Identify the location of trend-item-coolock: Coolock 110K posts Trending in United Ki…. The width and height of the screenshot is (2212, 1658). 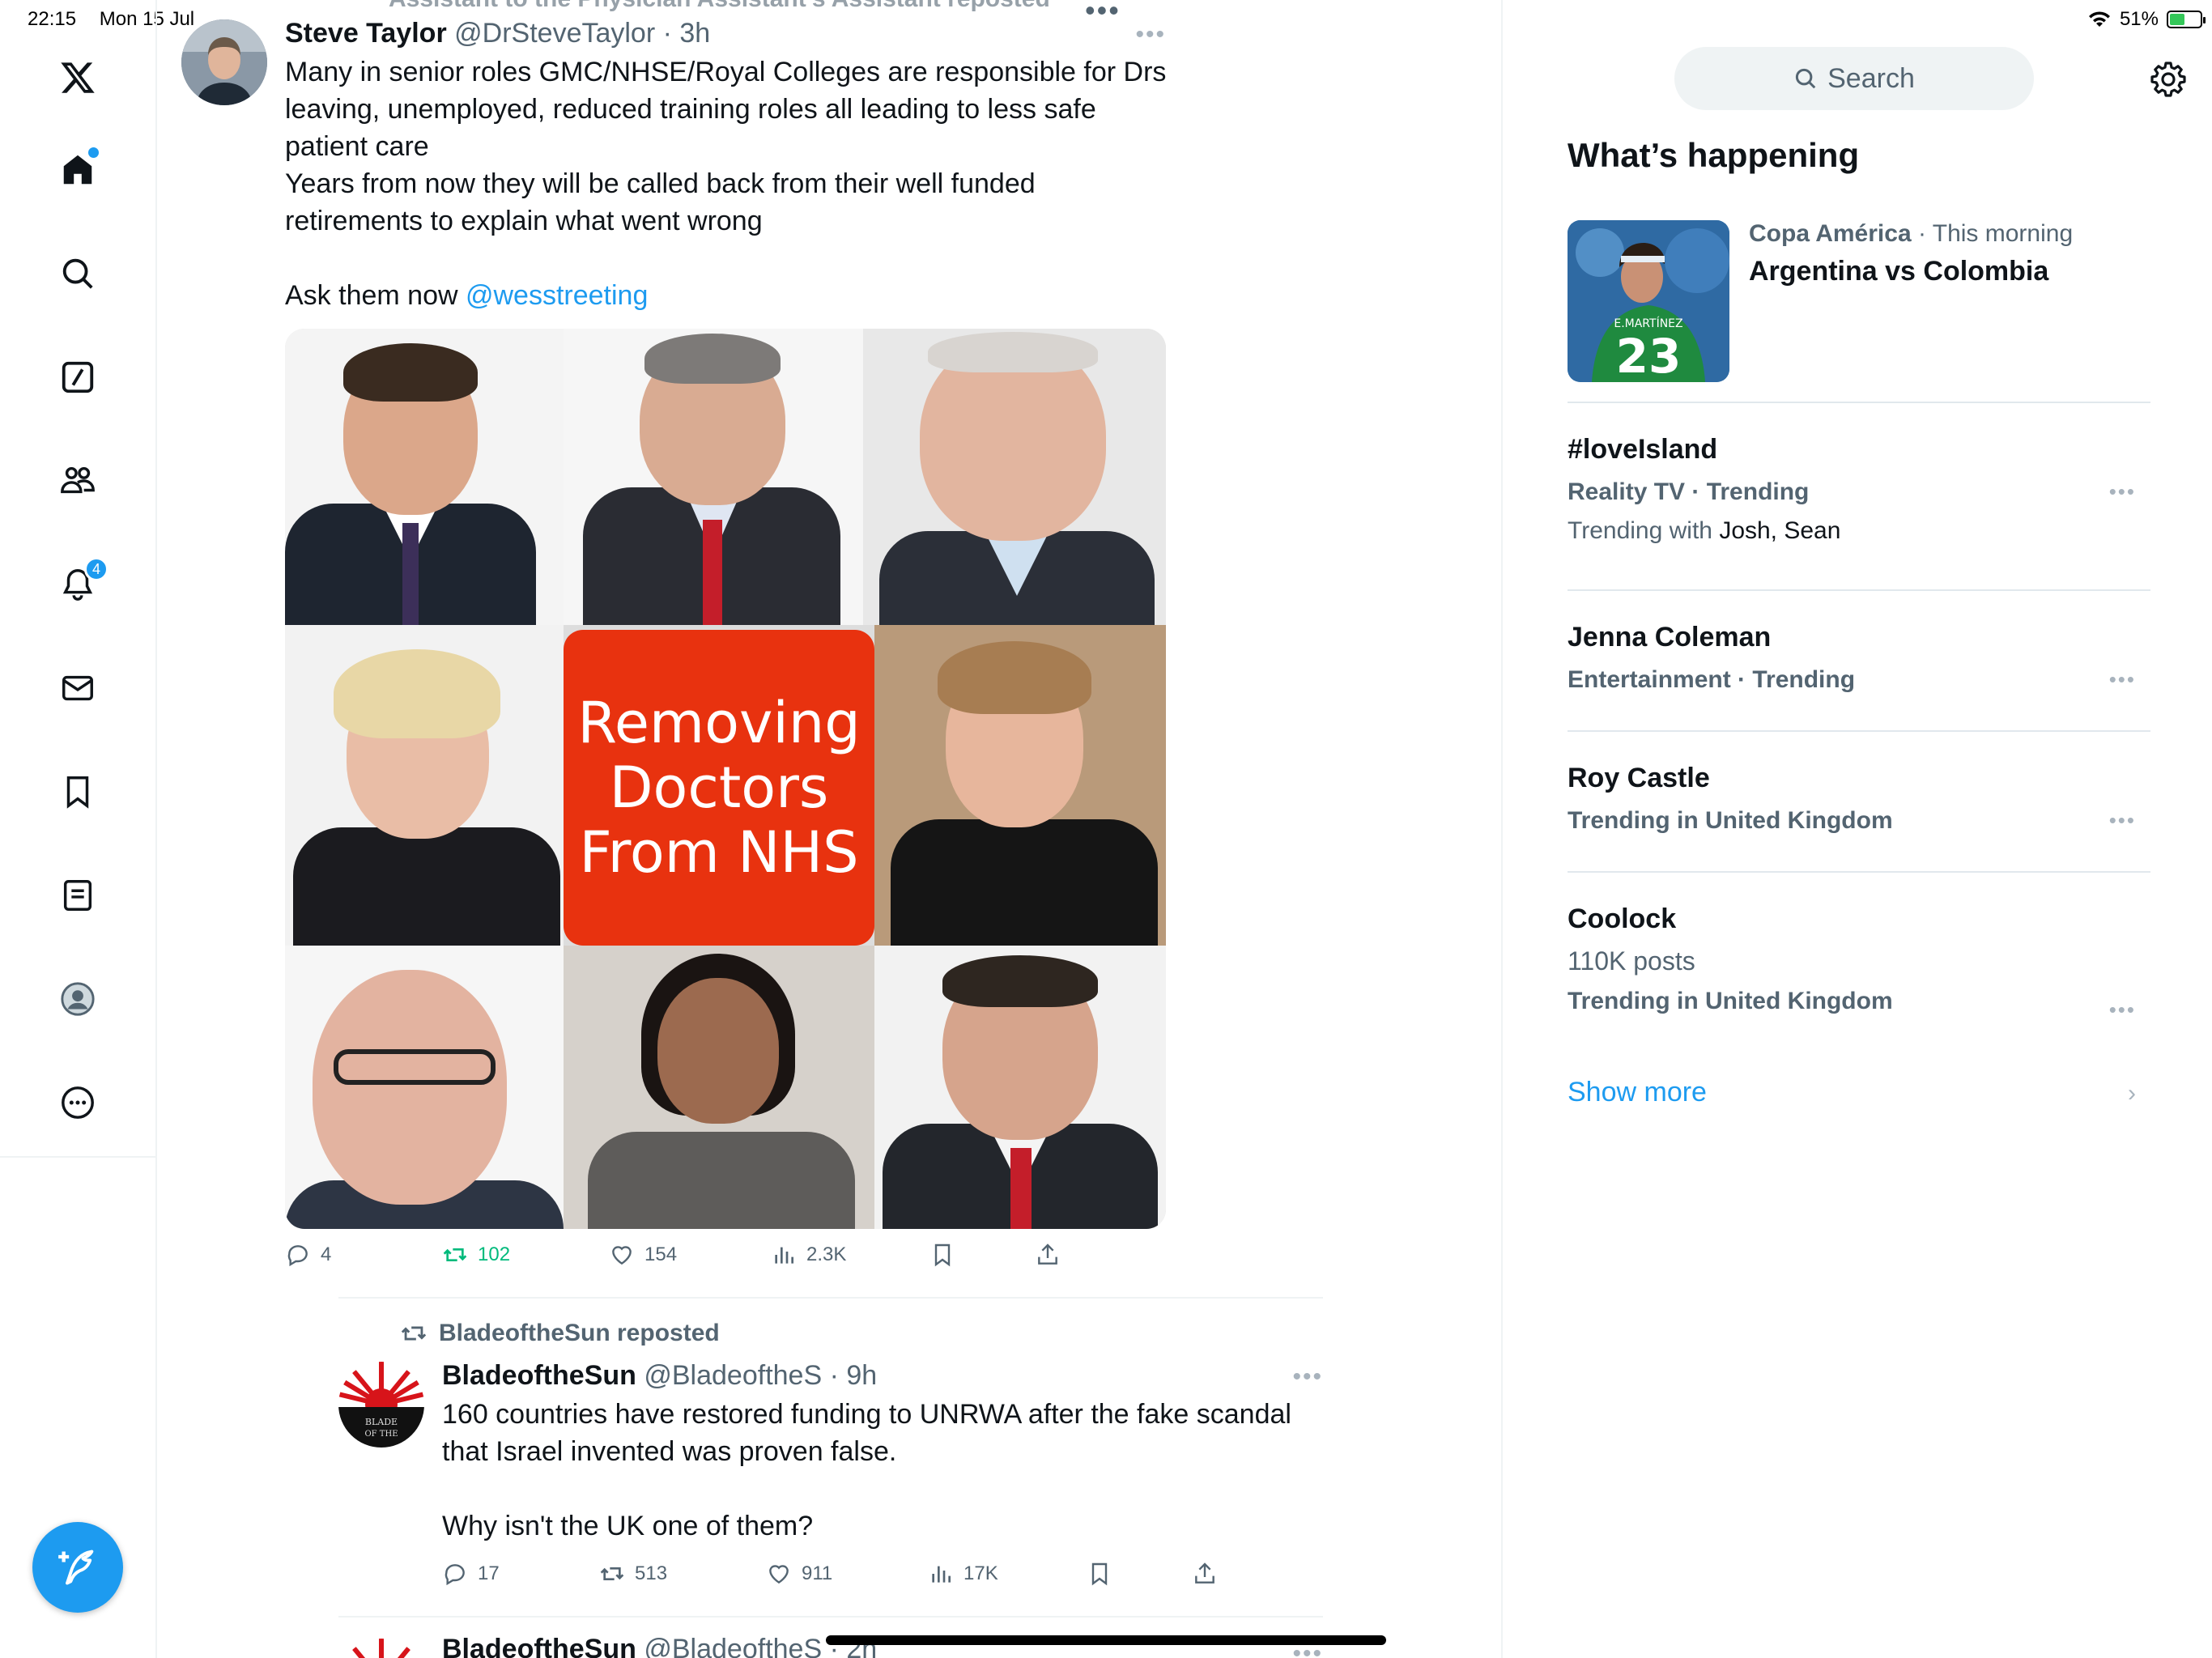
(1859, 962).